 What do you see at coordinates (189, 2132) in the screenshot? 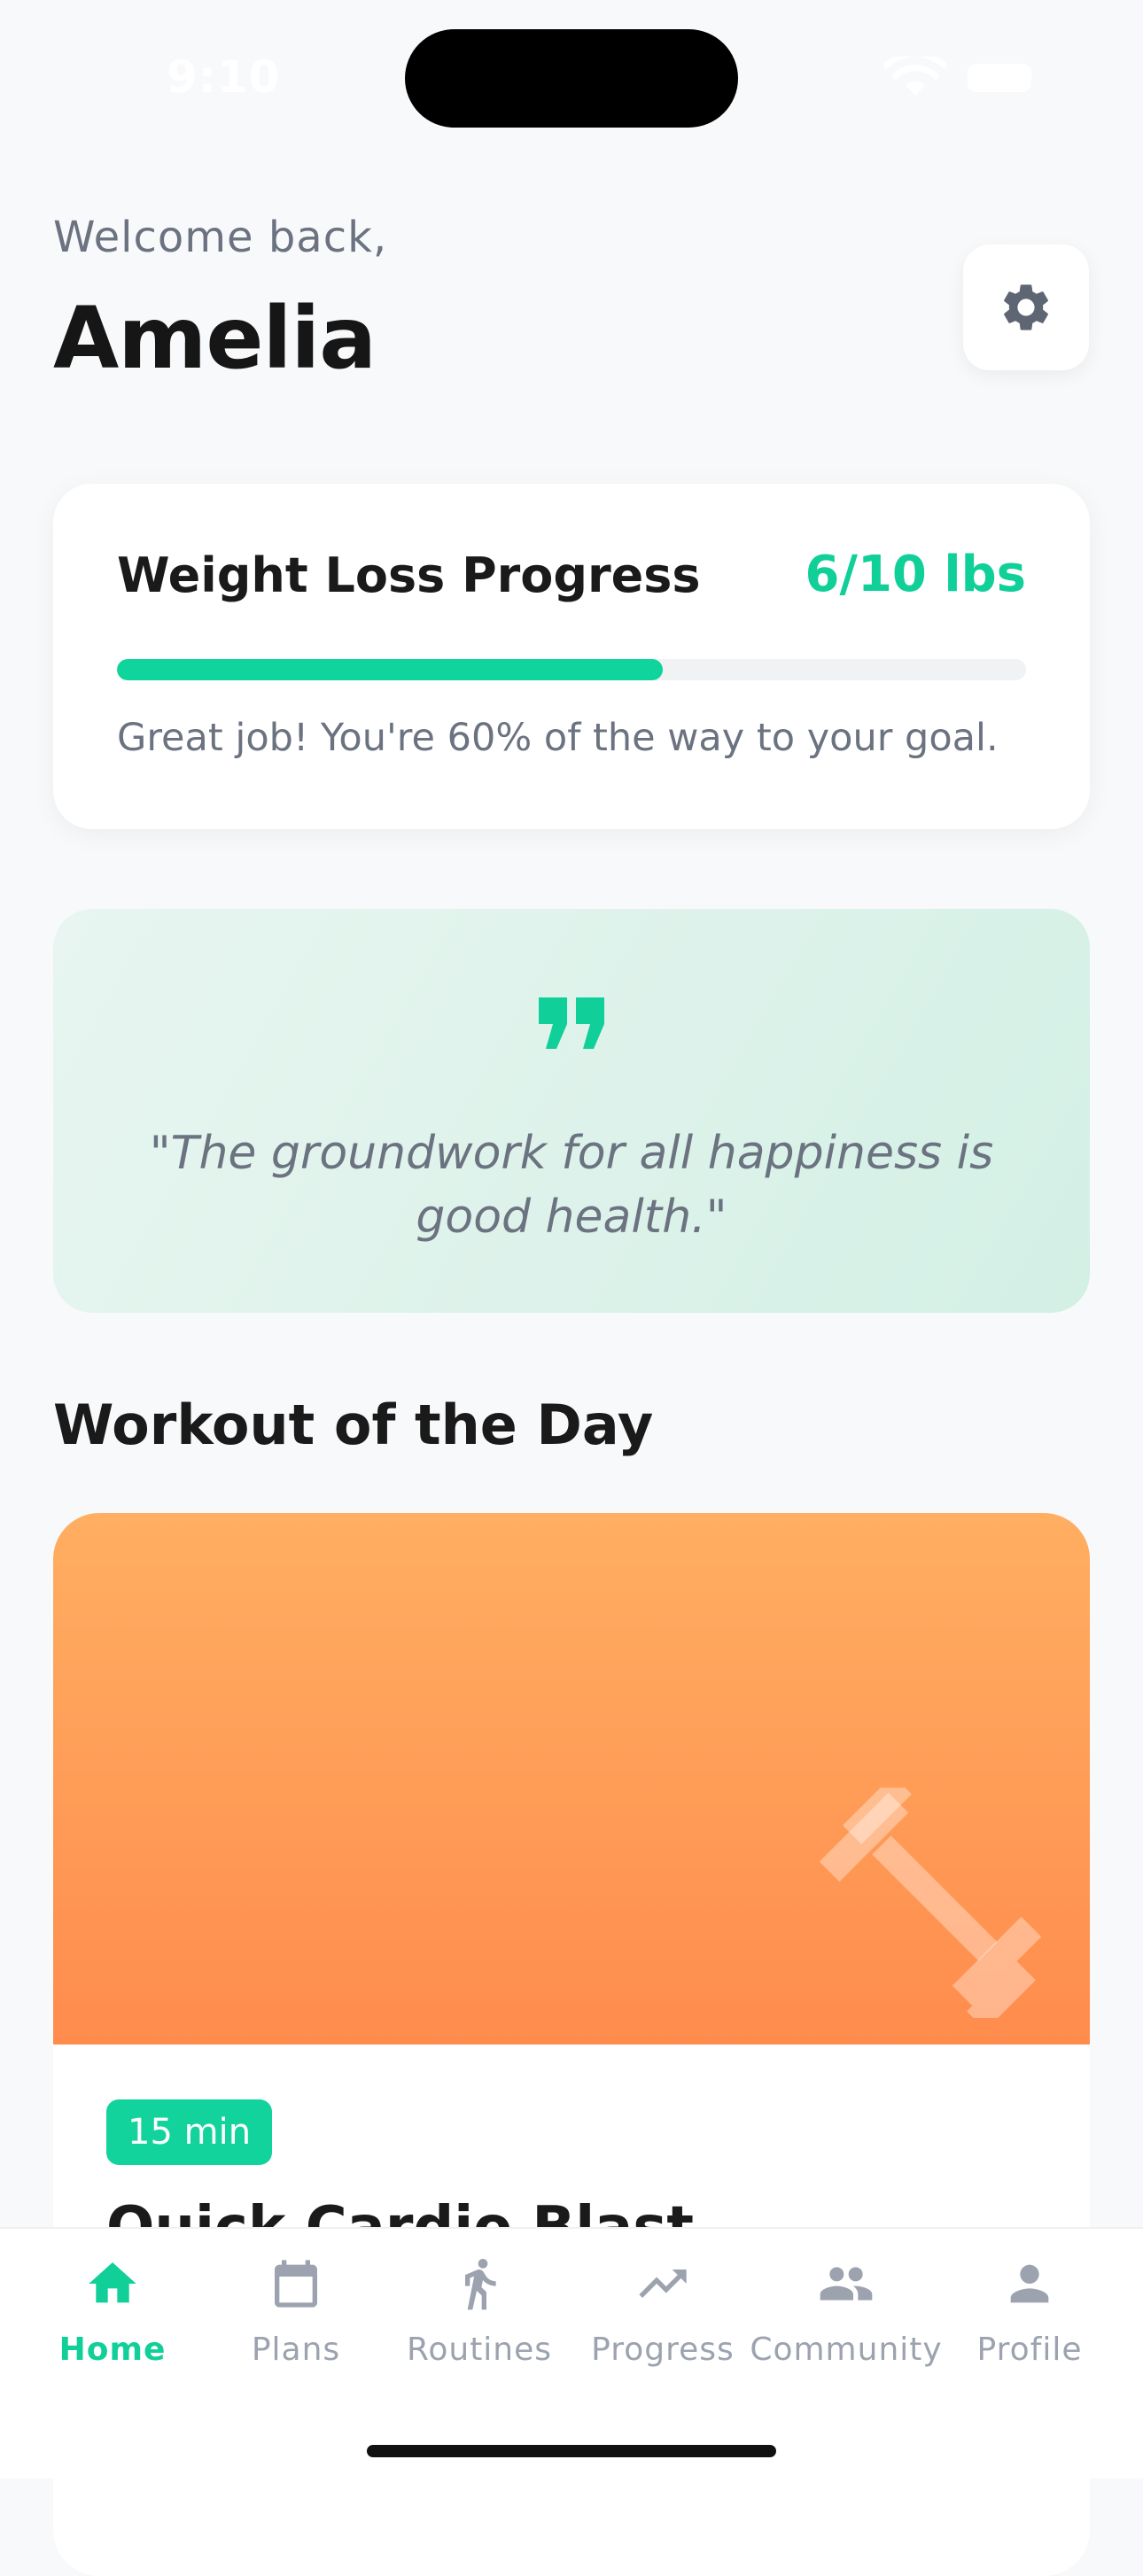
I see `duration-badge: 15 min` at bounding box center [189, 2132].